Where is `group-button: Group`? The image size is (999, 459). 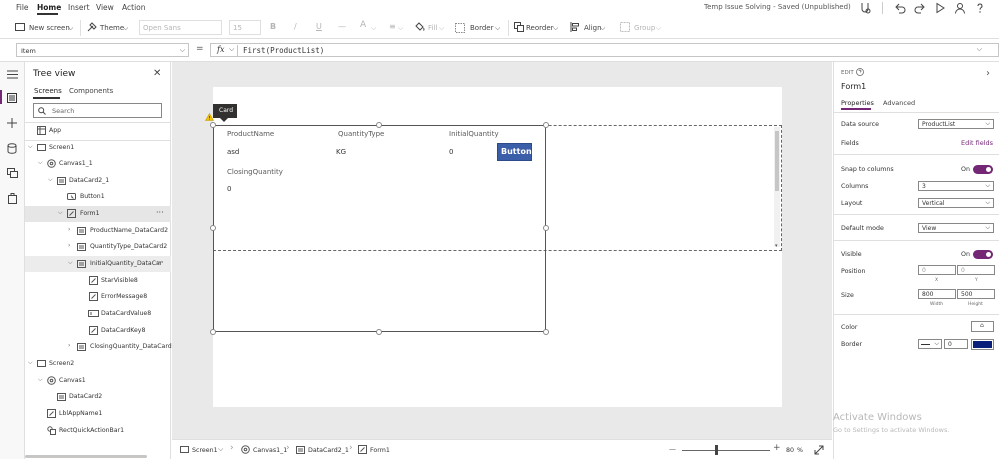 group-button: Group is located at coordinates (644, 28).